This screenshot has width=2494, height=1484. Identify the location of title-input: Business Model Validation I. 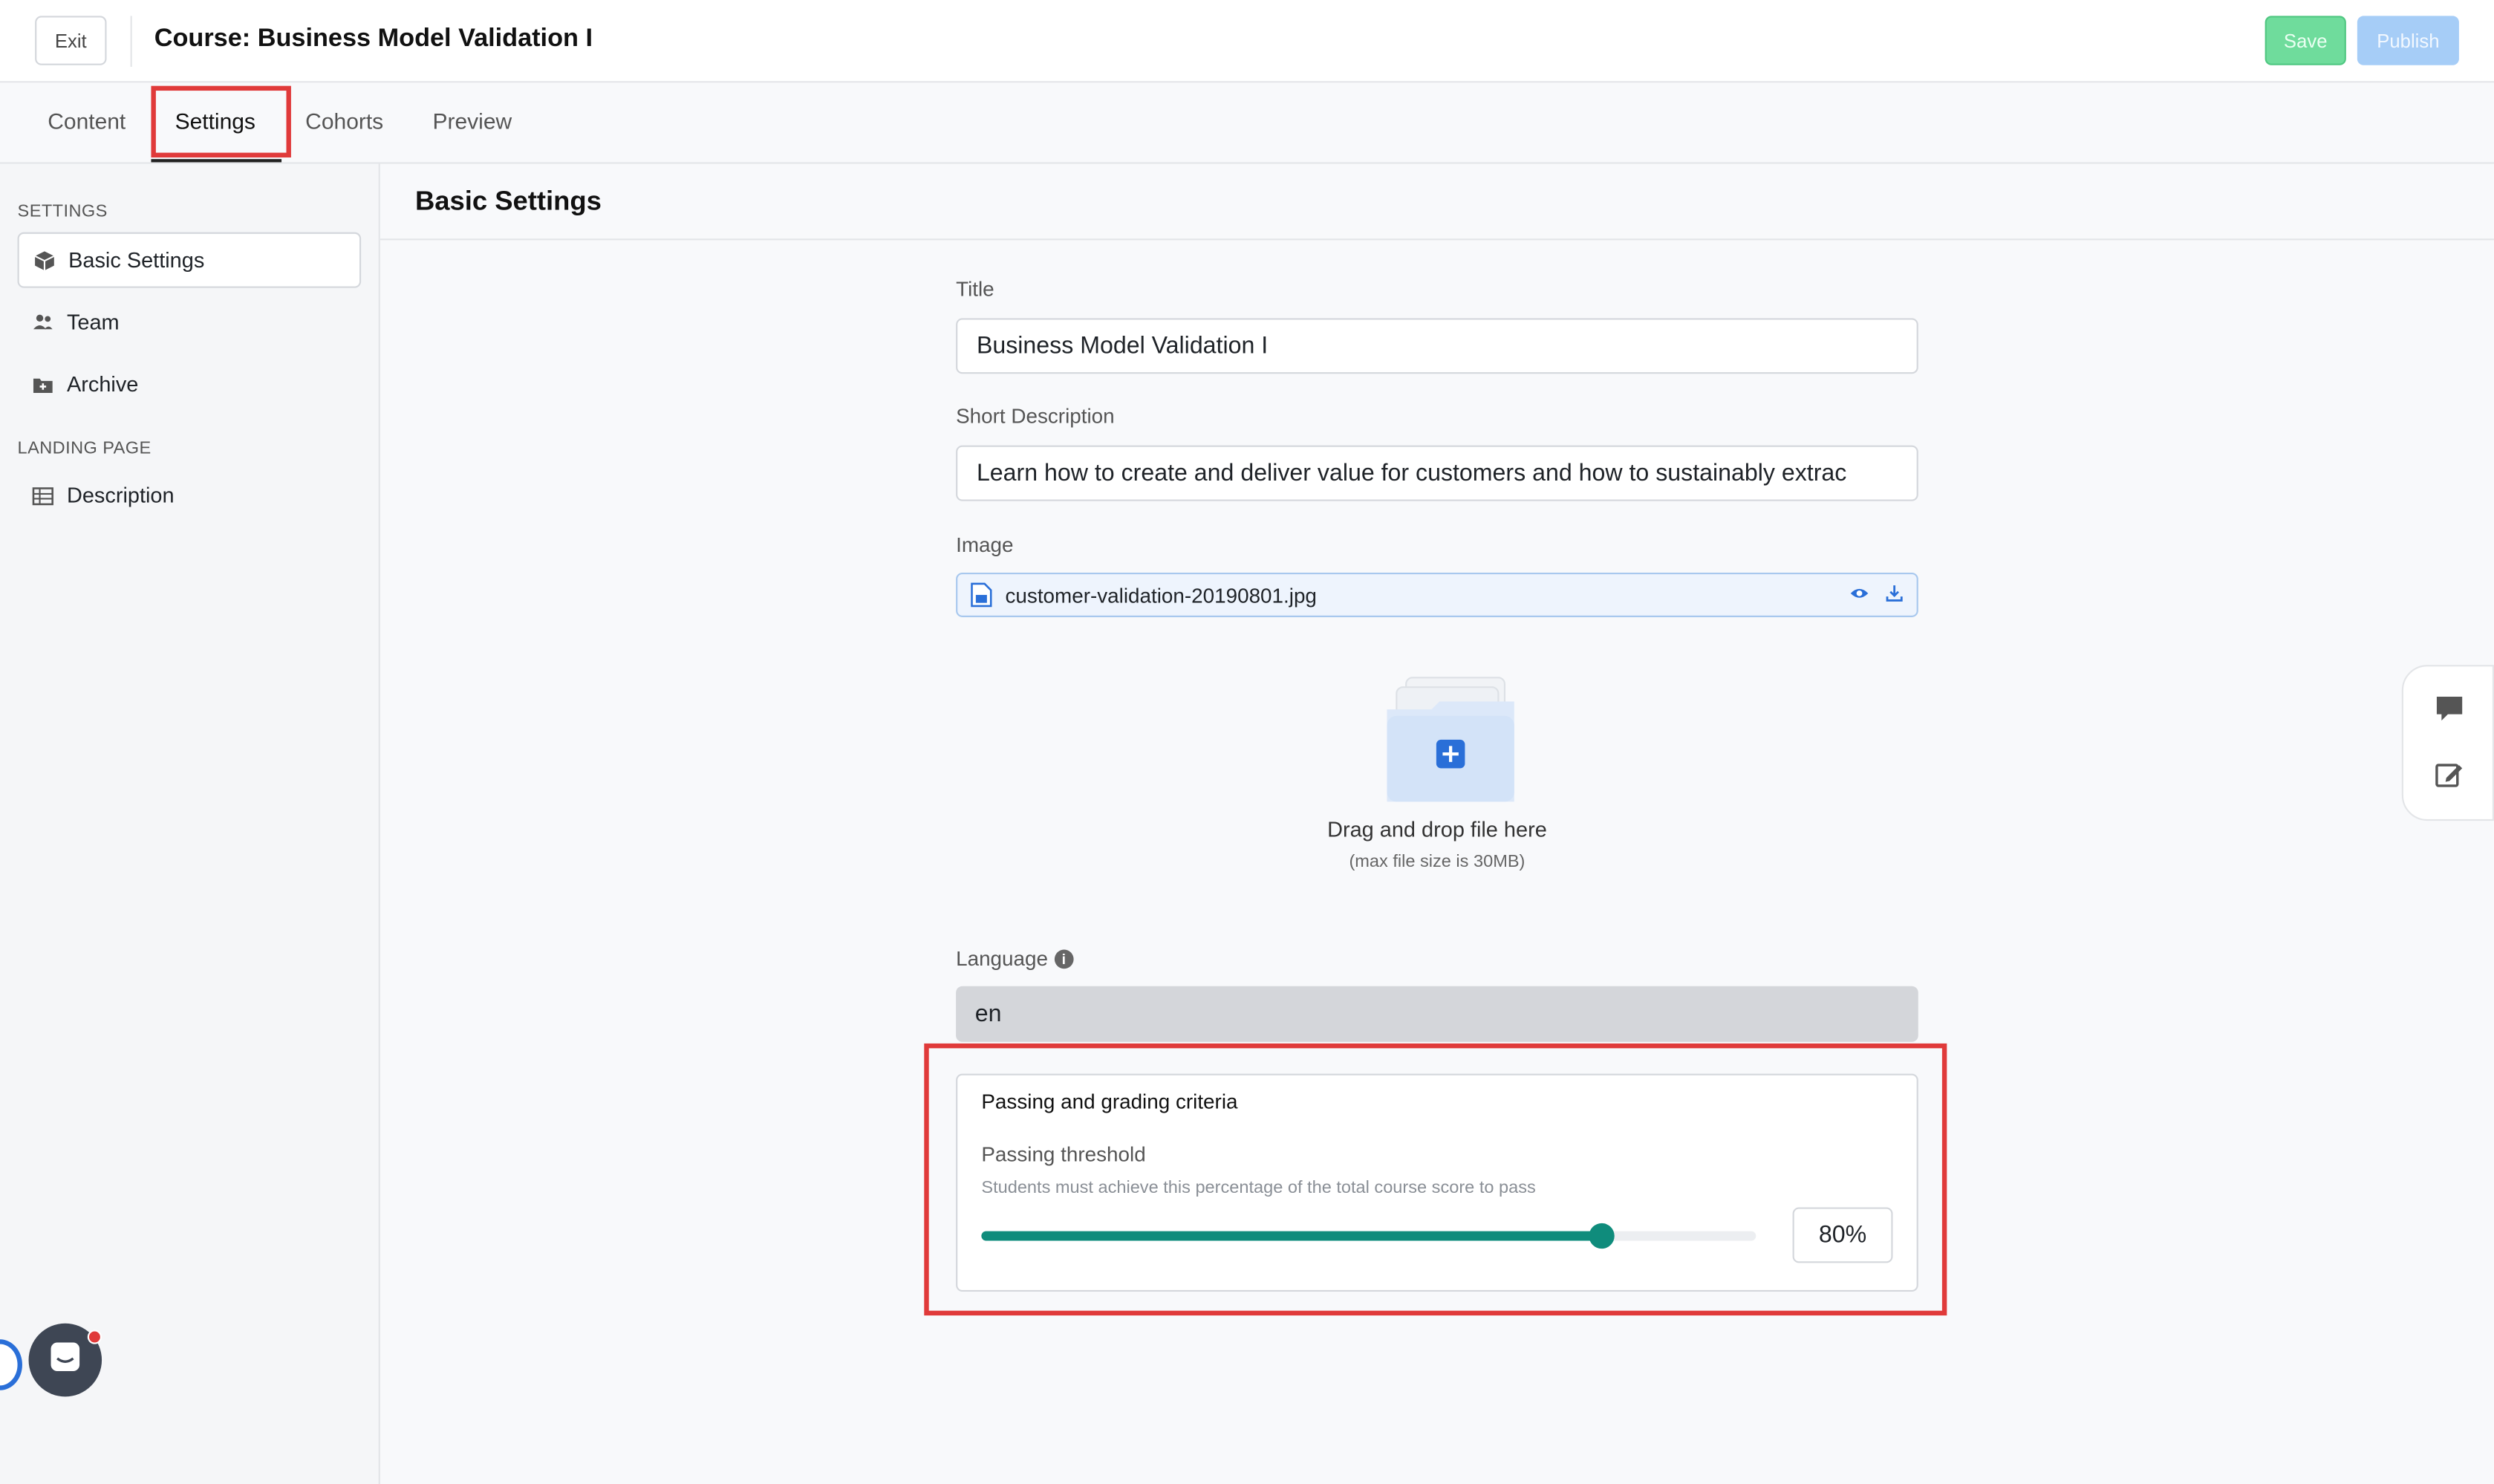
(1437, 346).